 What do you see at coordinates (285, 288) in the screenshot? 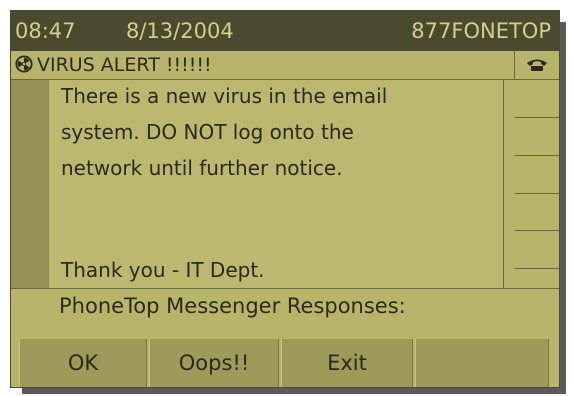
I see `divider` at bounding box center [285, 288].